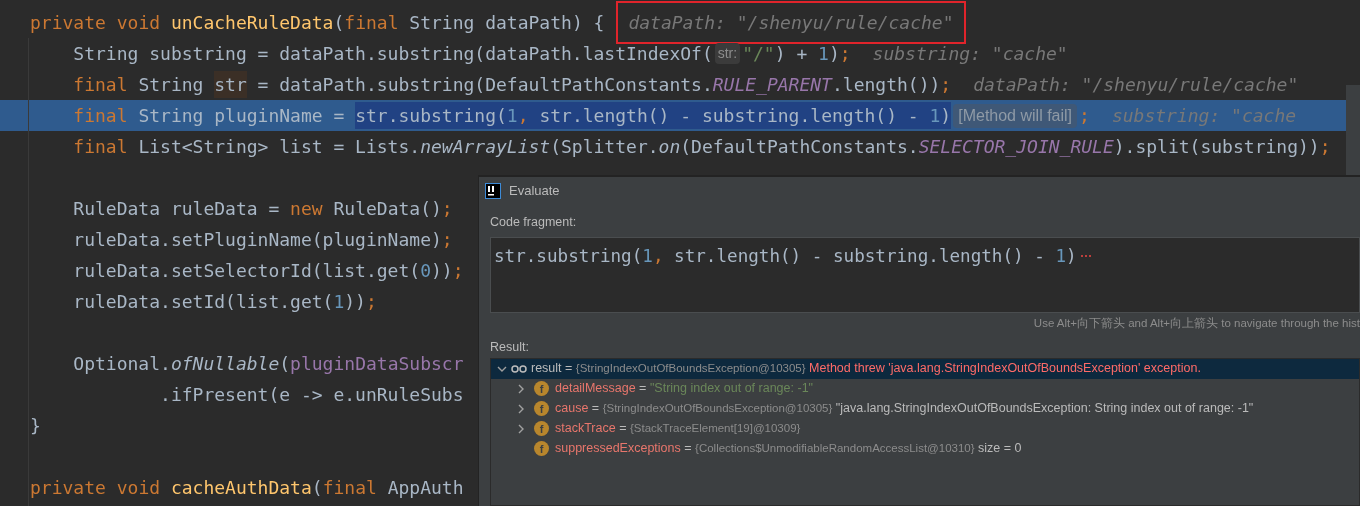 The image size is (1360, 506). What do you see at coordinates (317, 23) in the screenshot?
I see `code-line: private void unCacheRuleData(final String dataPath) {` at bounding box center [317, 23].